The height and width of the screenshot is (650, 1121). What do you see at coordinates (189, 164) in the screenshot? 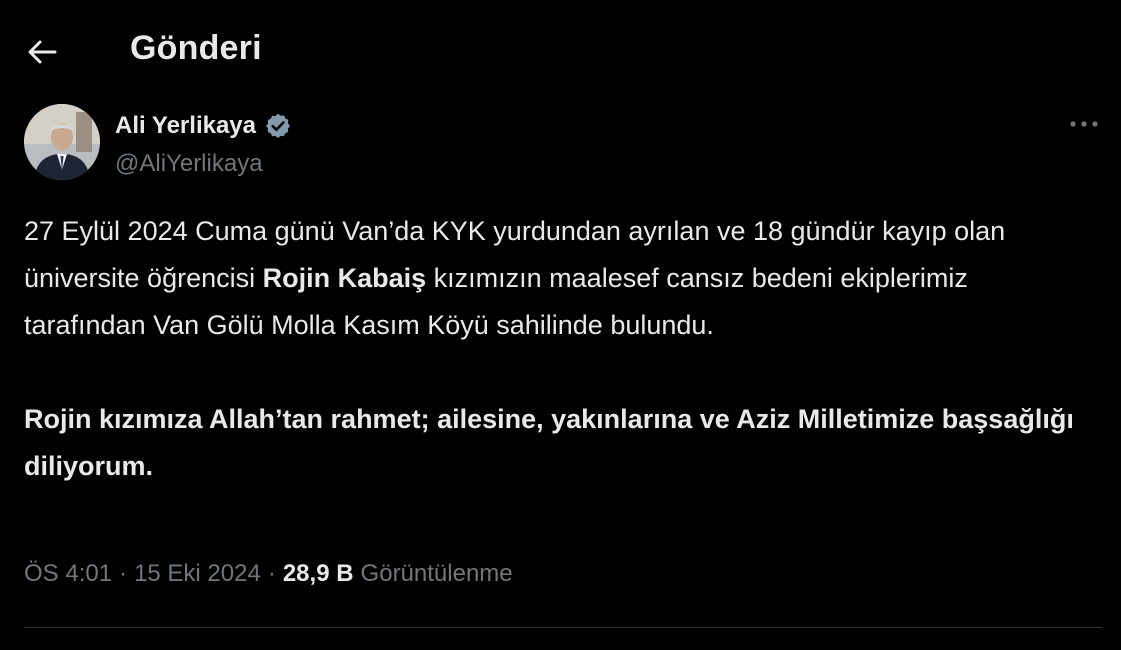
I see `author-handle: @AliYerlikaya` at bounding box center [189, 164].